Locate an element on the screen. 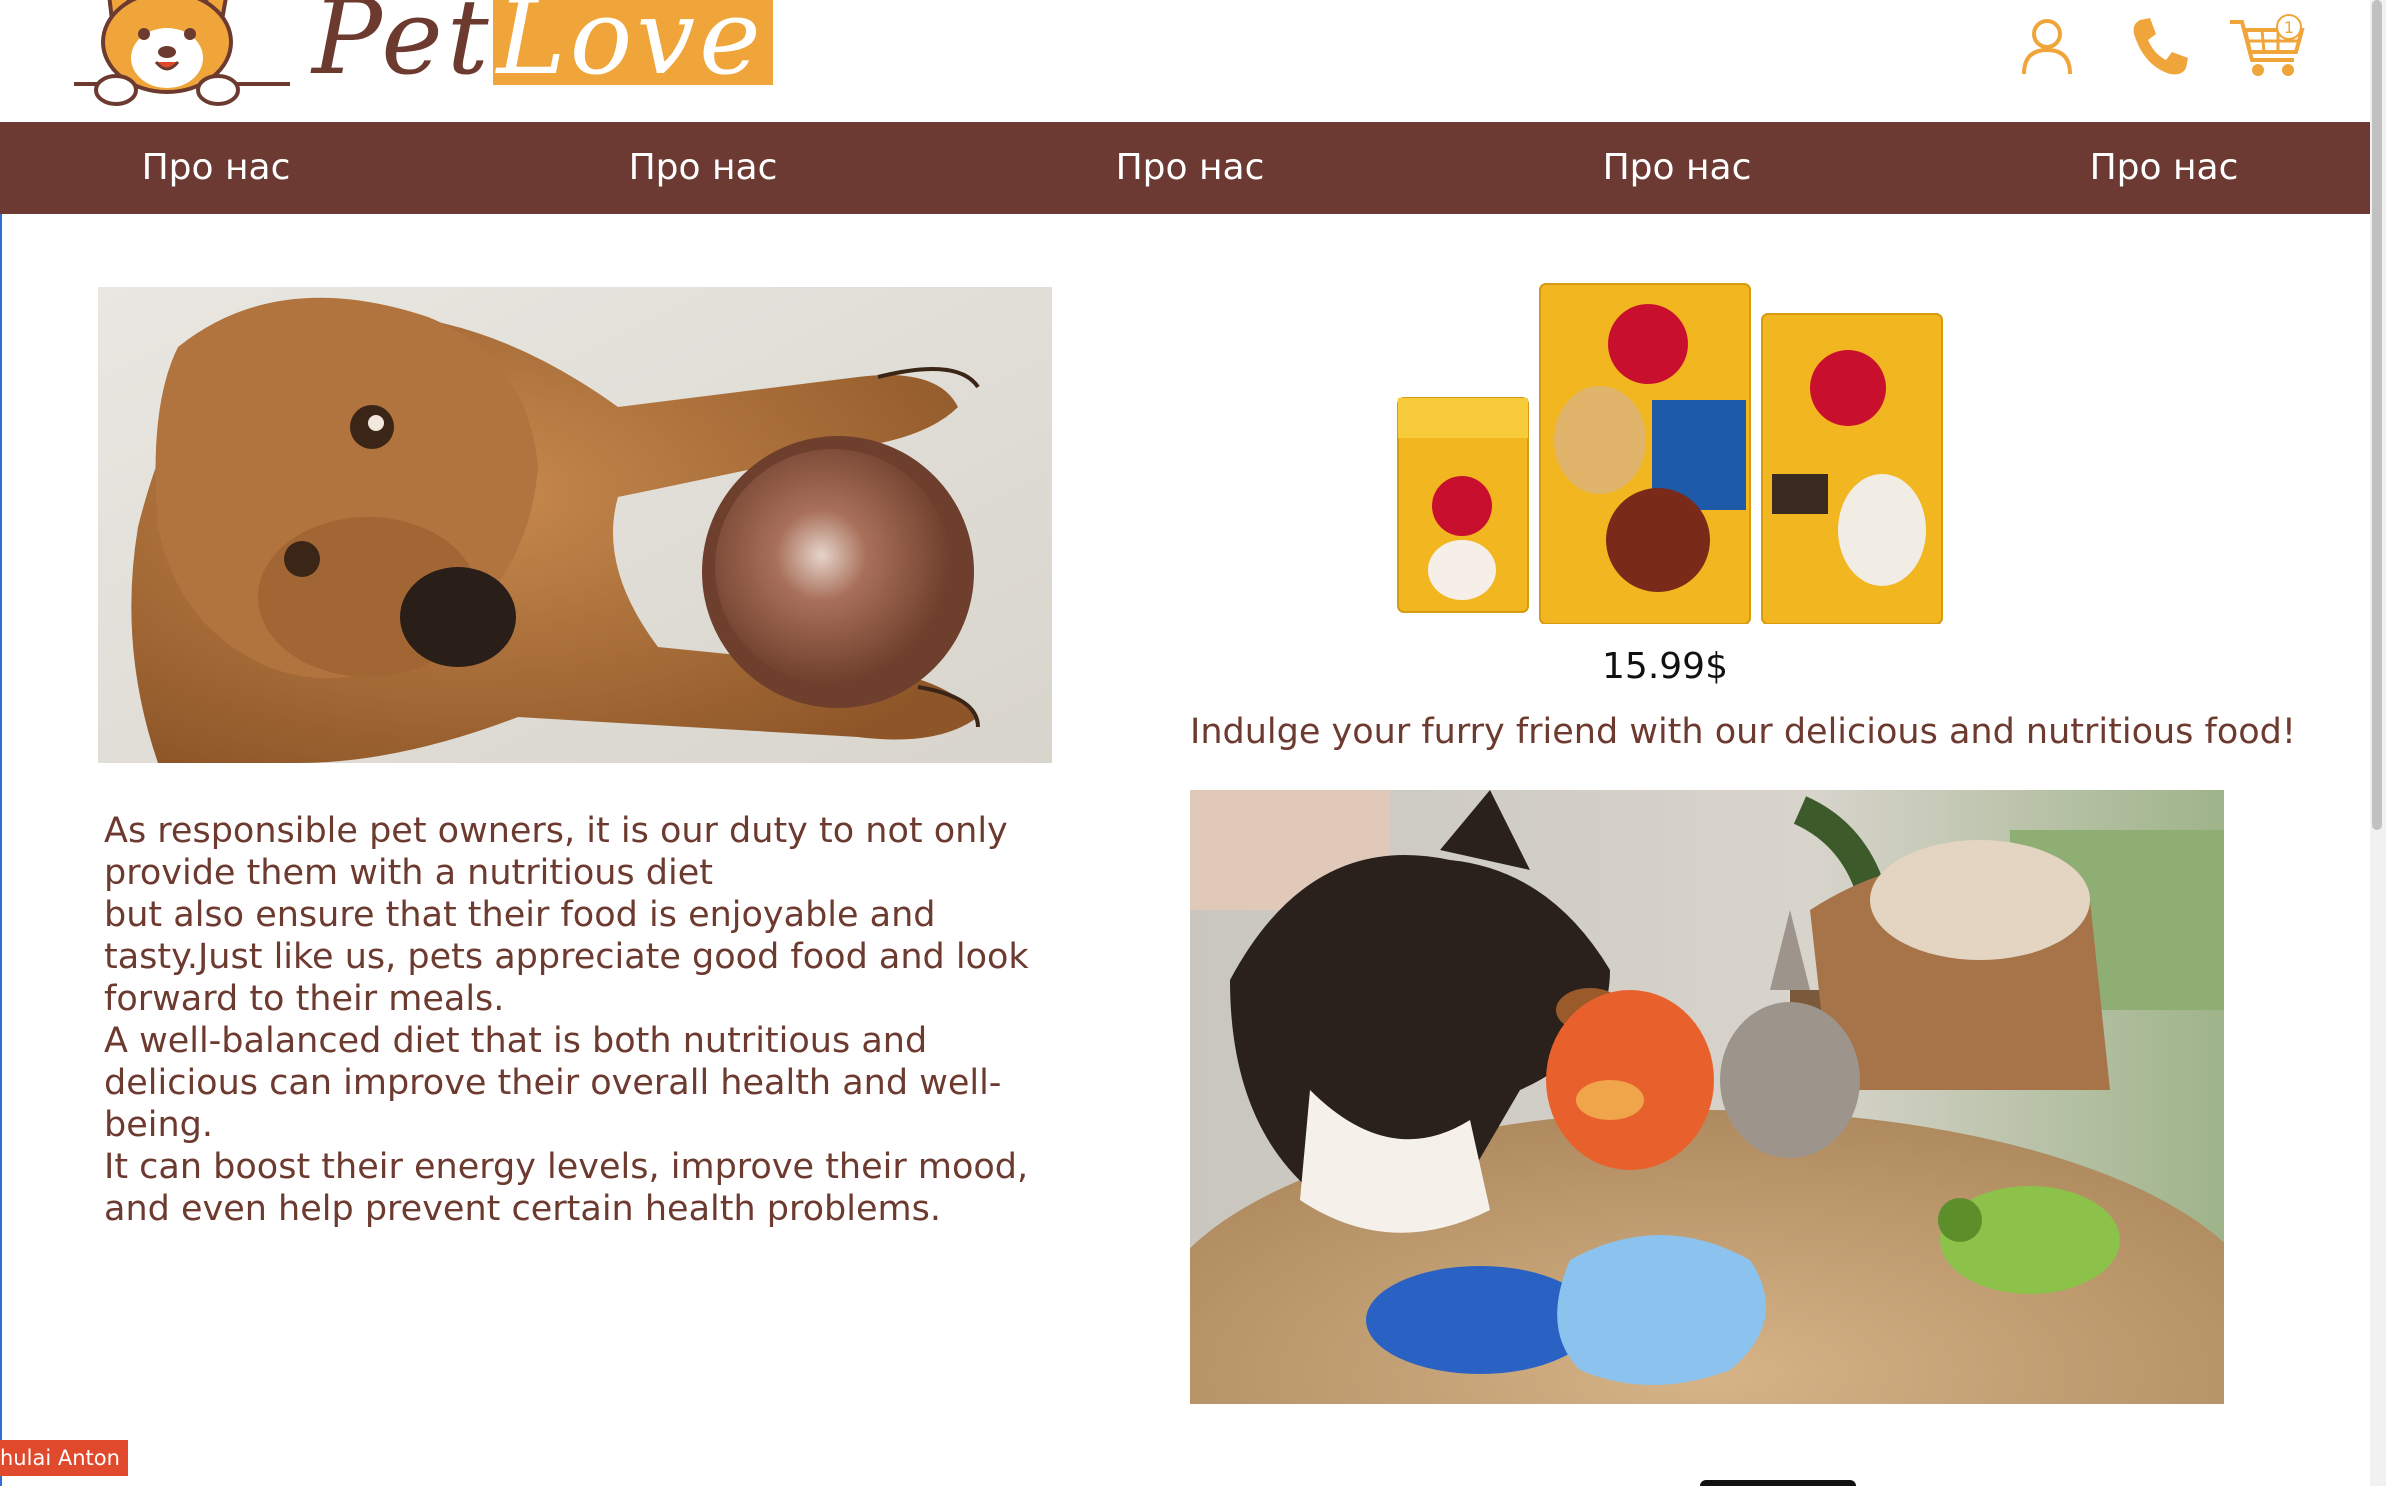  brand-logotype: Pet Love is located at coordinates (542, 49).